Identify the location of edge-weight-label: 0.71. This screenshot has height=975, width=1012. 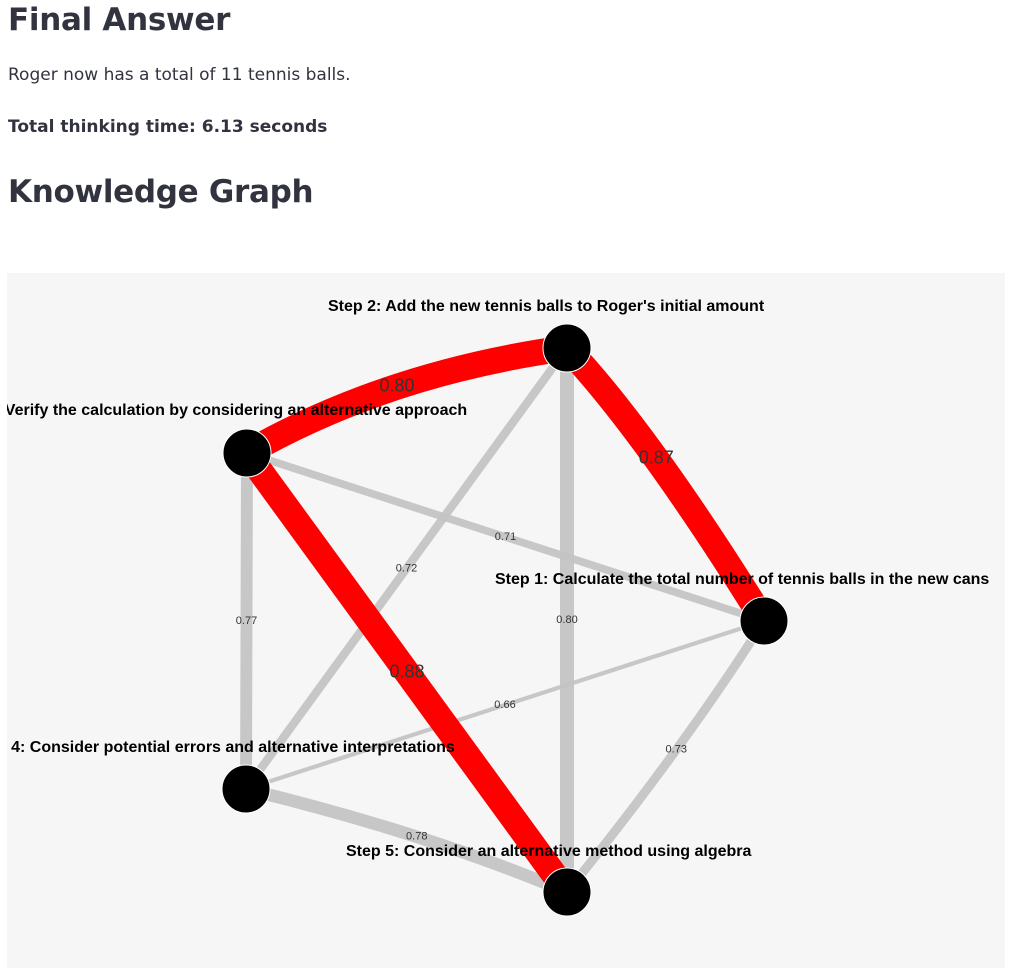
(505, 537).